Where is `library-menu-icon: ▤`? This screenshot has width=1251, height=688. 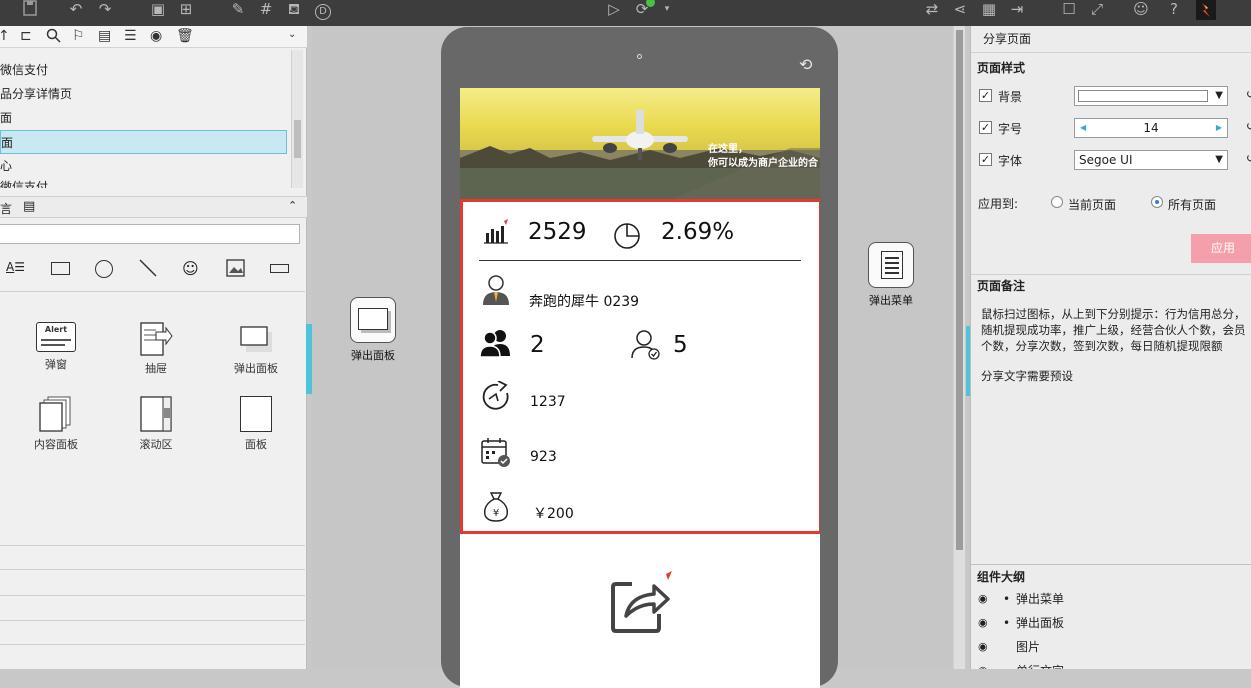 library-menu-icon: ▤ is located at coordinates (29, 206).